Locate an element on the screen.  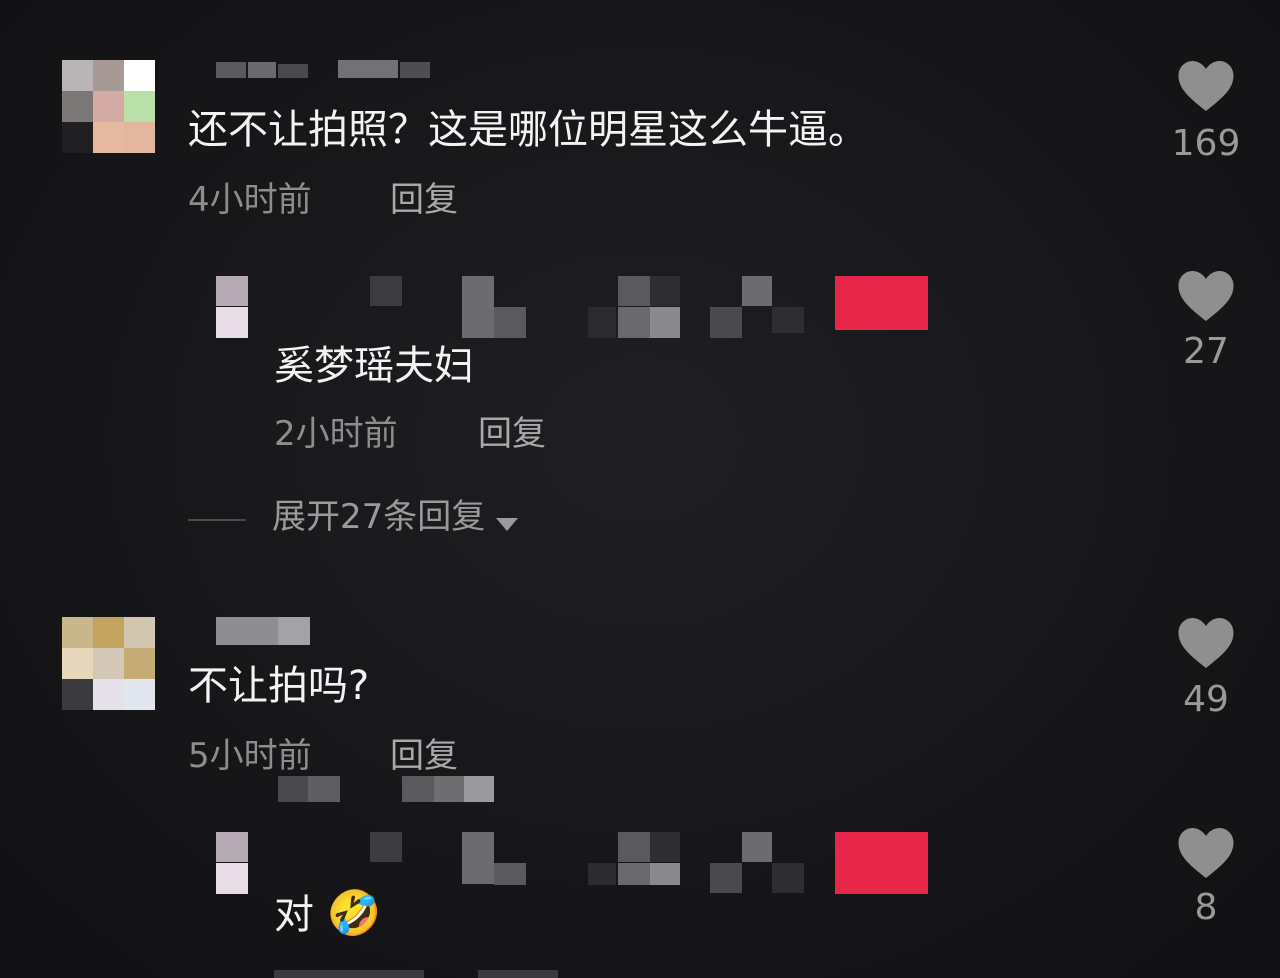
comment-time: 4小时前 is located at coordinates (250, 200).